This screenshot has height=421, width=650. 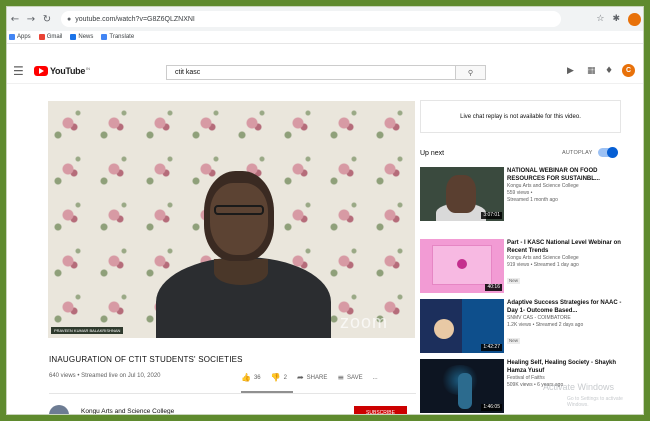 What do you see at coordinates (24, 37) in the screenshot?
I see `bookmark-label: Apps` at bounding box center [24, 37].